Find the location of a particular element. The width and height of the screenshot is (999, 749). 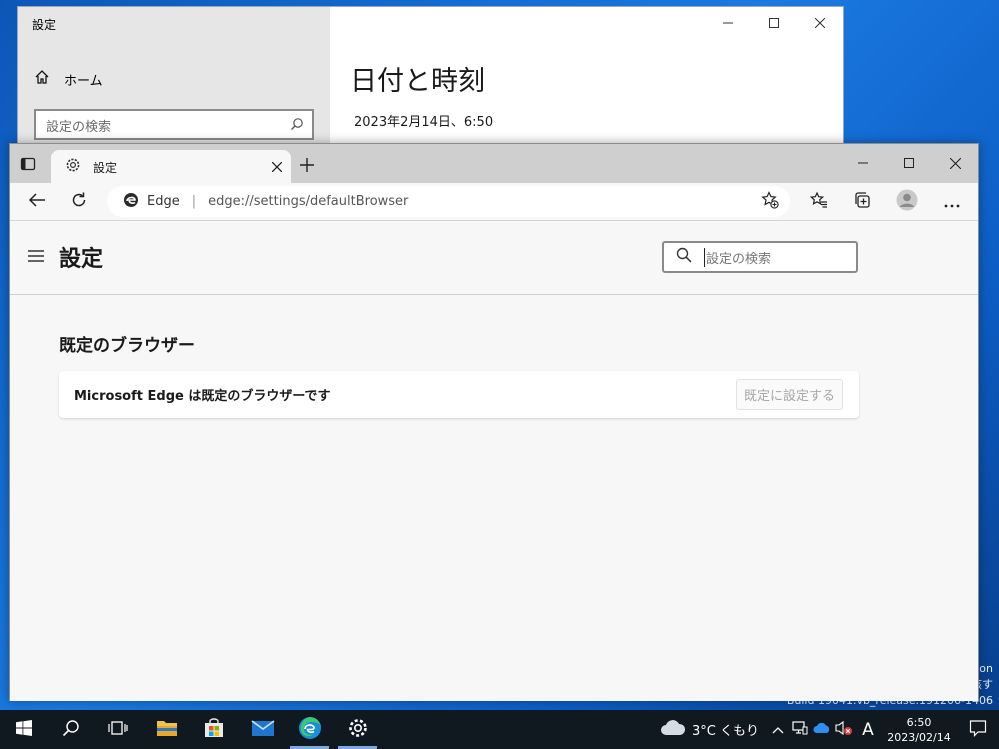

volume-muted-icon is located at coordinates (844, 729).